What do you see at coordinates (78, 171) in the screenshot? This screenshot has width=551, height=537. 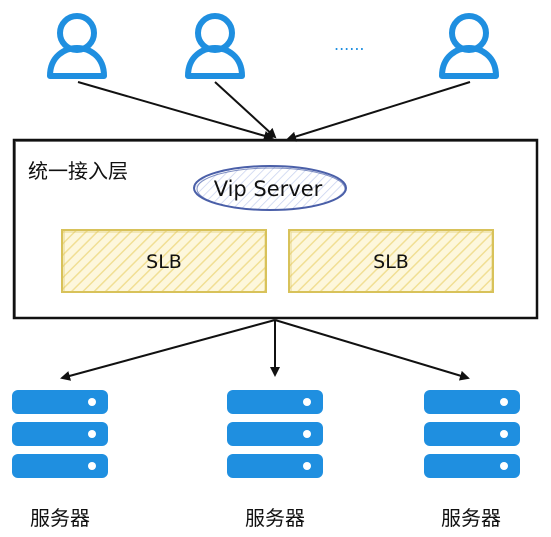 I see `access-layer-title: 统一接入层` at bounding box center [78, 171].